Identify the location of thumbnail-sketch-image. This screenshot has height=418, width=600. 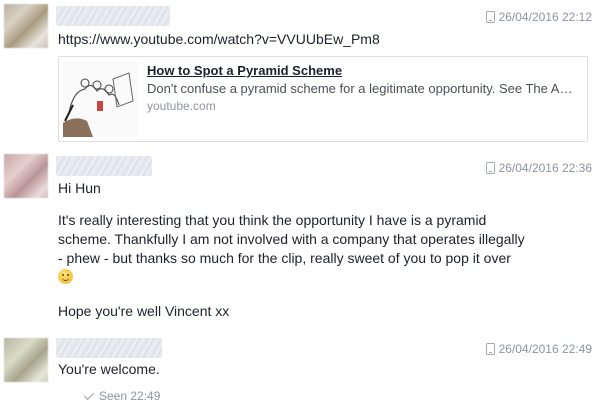
(100, 99).